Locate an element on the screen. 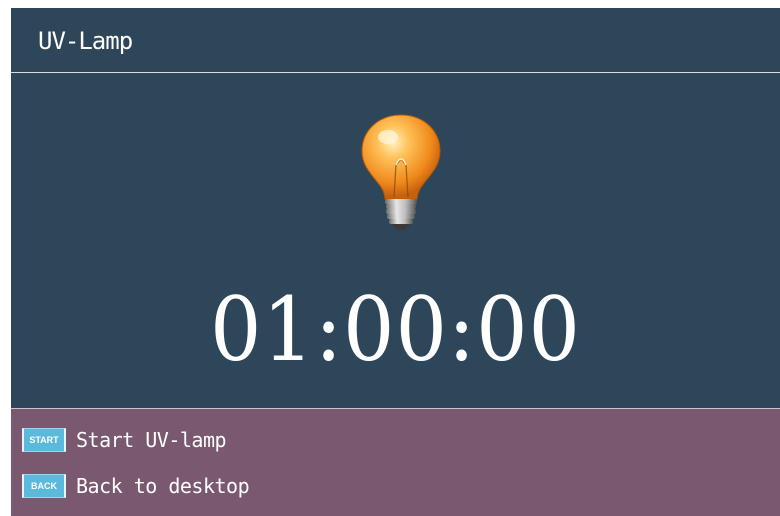  start-uv-lamp-button: START Start UV-lamp is located at coordinates (124, 440).